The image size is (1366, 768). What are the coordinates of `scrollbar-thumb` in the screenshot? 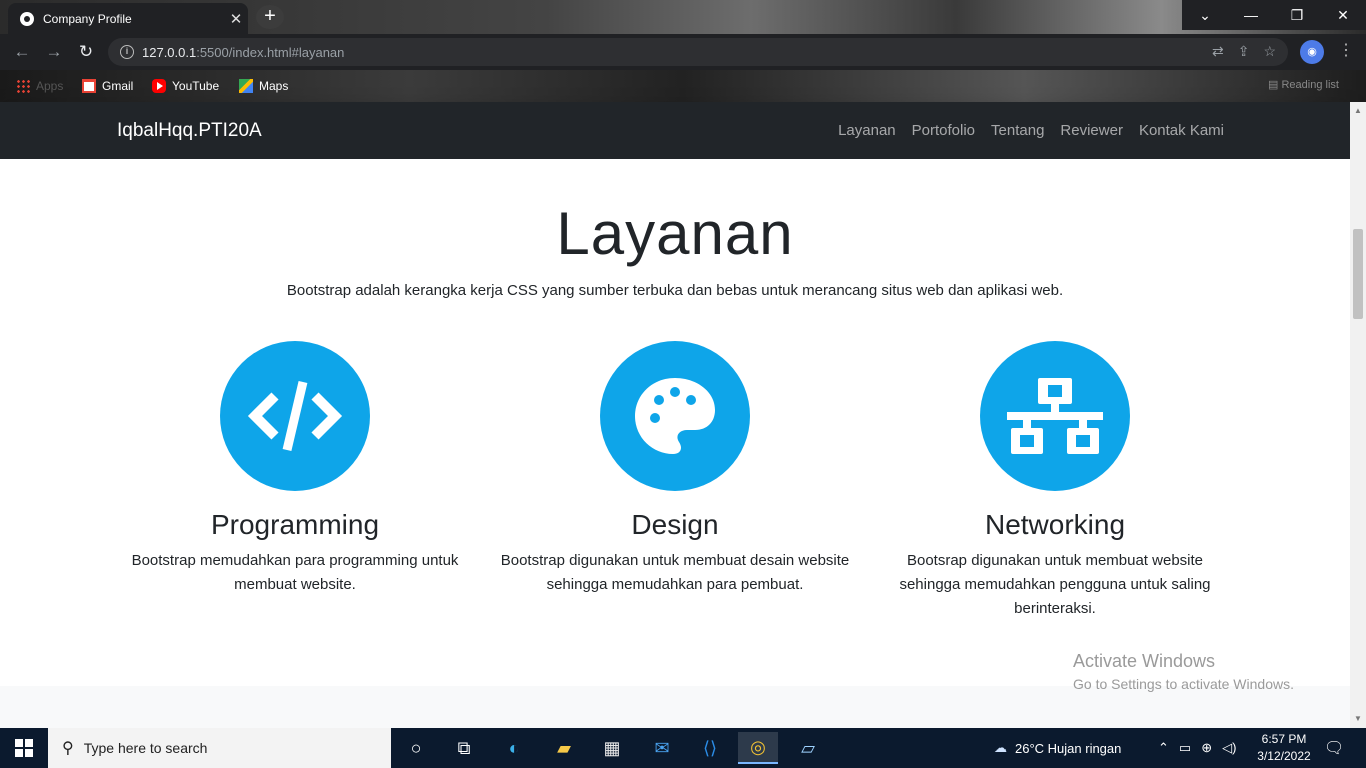 It's located at (1358, 274).